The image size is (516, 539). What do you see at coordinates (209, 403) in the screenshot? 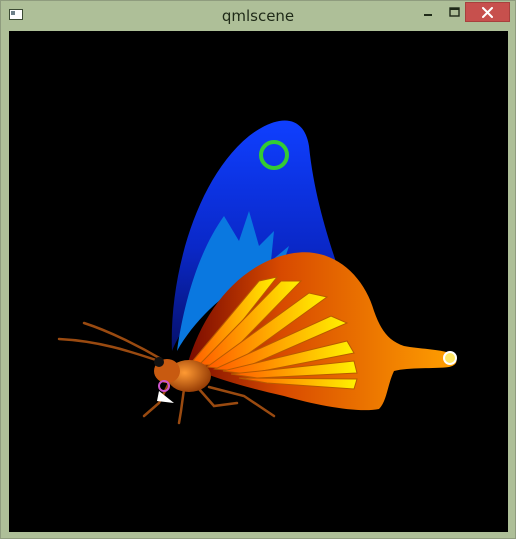
I see `legs` at bounding box center [209, 403].